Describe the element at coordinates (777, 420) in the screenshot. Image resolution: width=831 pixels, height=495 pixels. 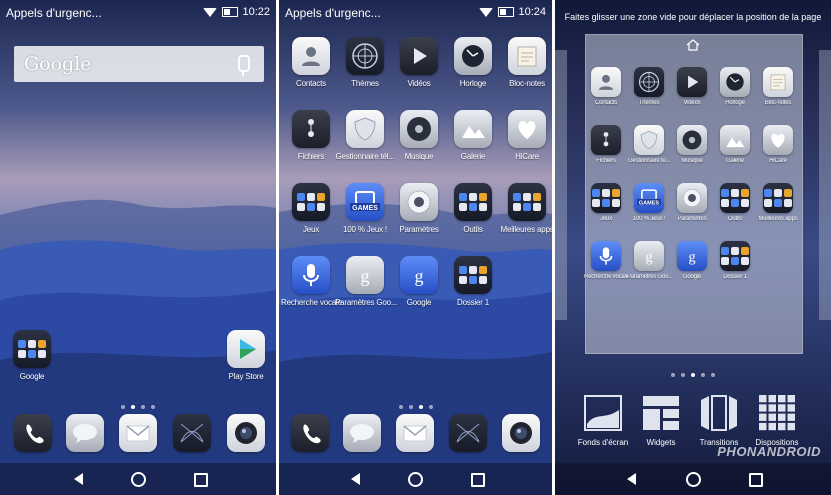
I see `layouts-button: Dispositions` at that location.